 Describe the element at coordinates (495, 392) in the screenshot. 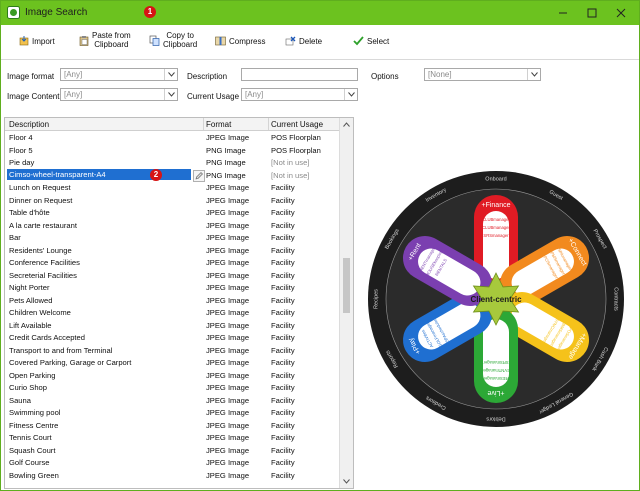

I see `petal-title: +Live` at that location.